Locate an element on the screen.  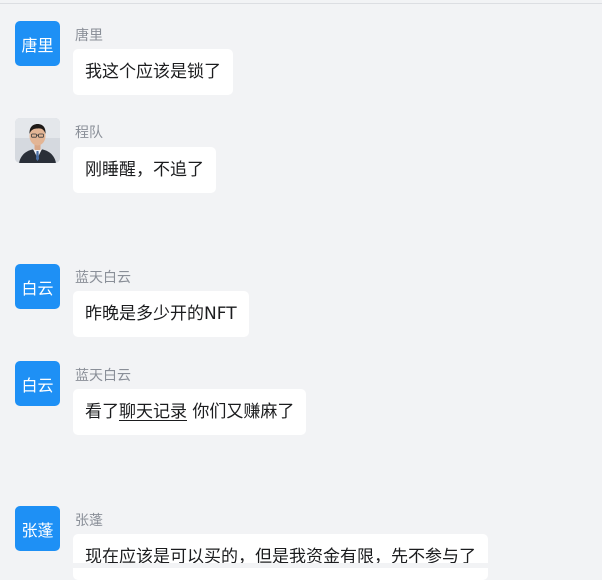
person-photo-icon is located at coordinates (37, 140).